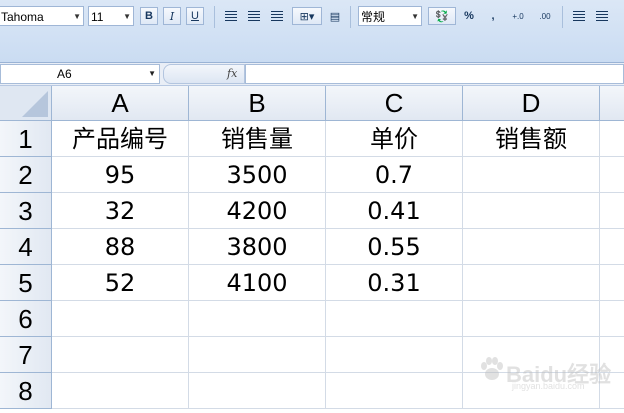  I want to click on column-header-c: C, so click(394, 103).